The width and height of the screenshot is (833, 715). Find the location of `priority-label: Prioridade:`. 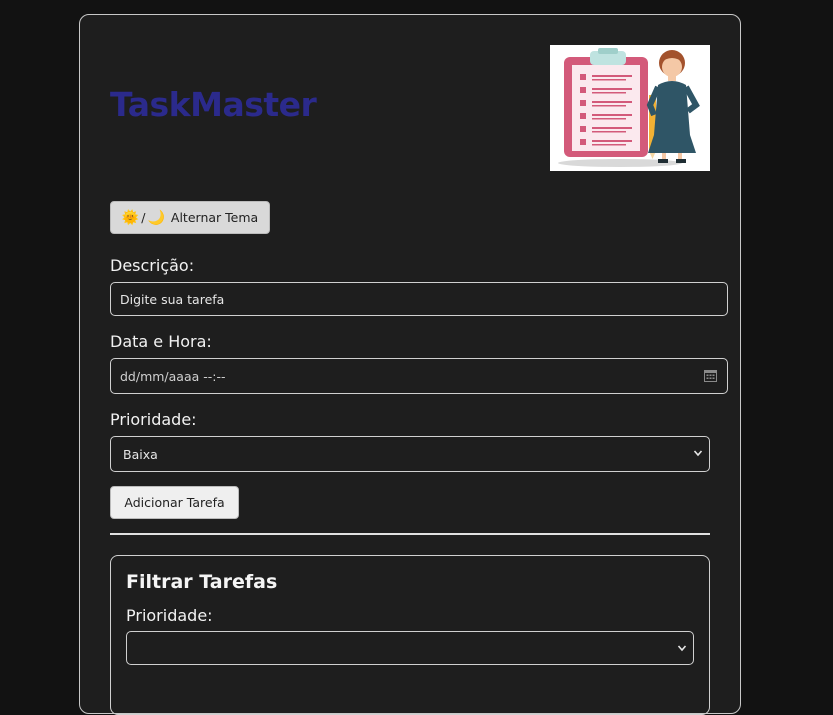

priority-label: Prioridade: is located at coordinates (153, 419).